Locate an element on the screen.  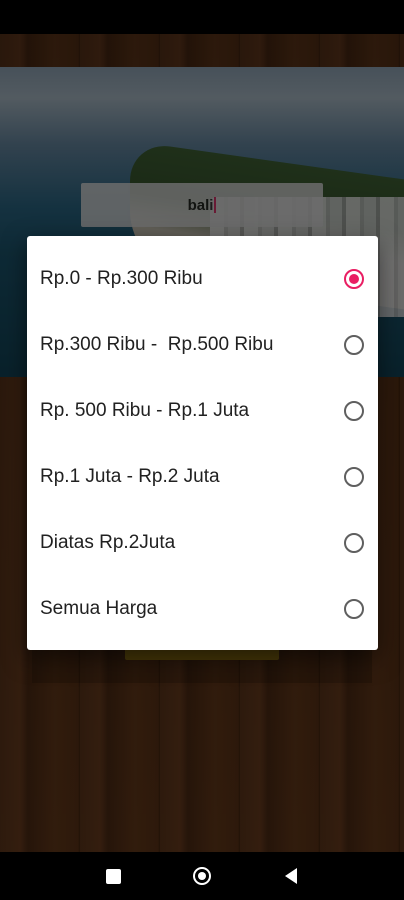
price-option-all: Semua Harga is located at coordinates (202, 609).